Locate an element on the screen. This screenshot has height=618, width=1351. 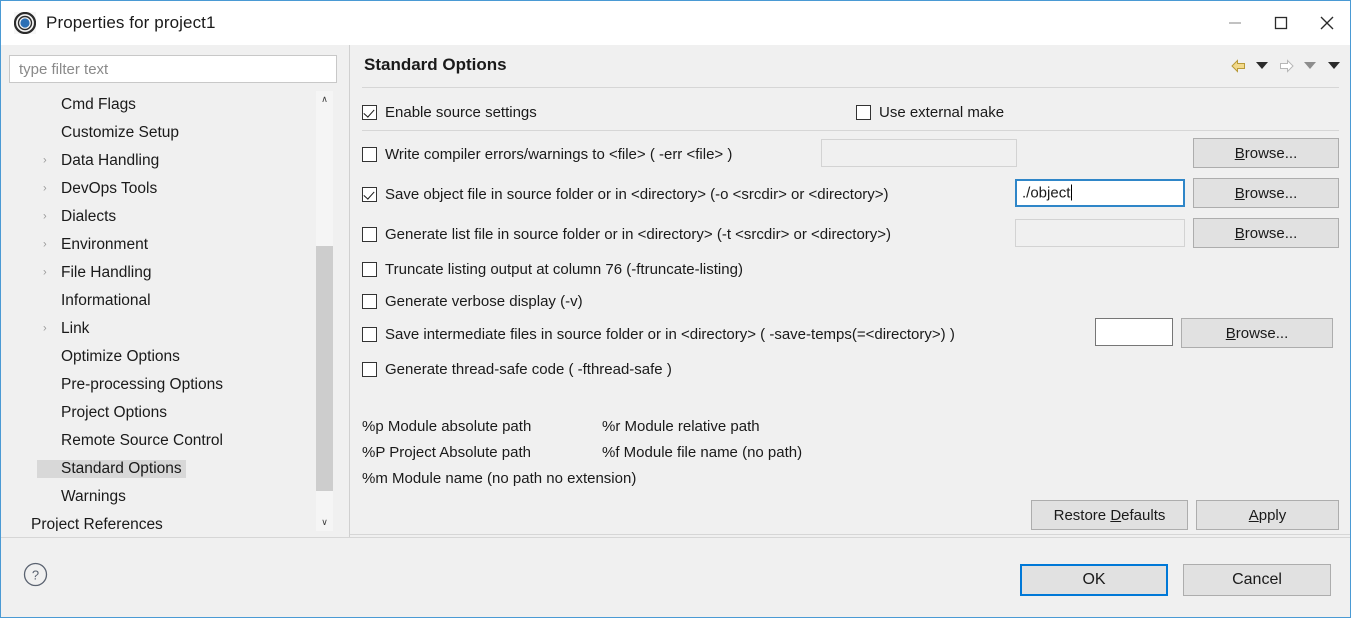
sidebar-item-environment: › Environment is located at coordinates (173, 245).